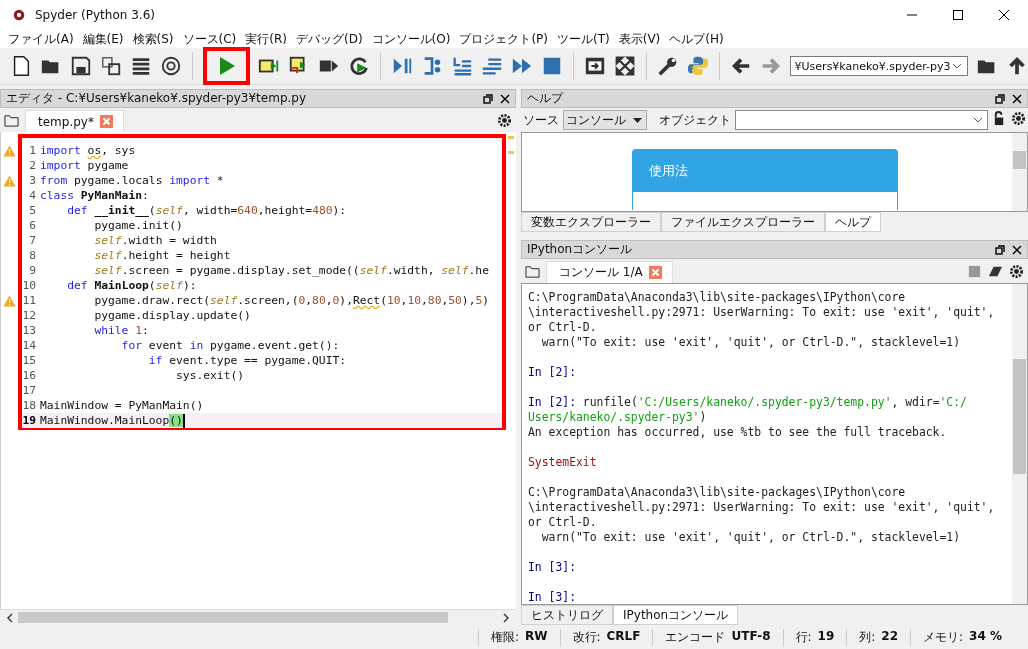 The image size is (1028, 649). What do you see at coordinates (853, 222) in the screenshot?
I see `pane-tab: ヘルプ` at bounding box center [853, 222].